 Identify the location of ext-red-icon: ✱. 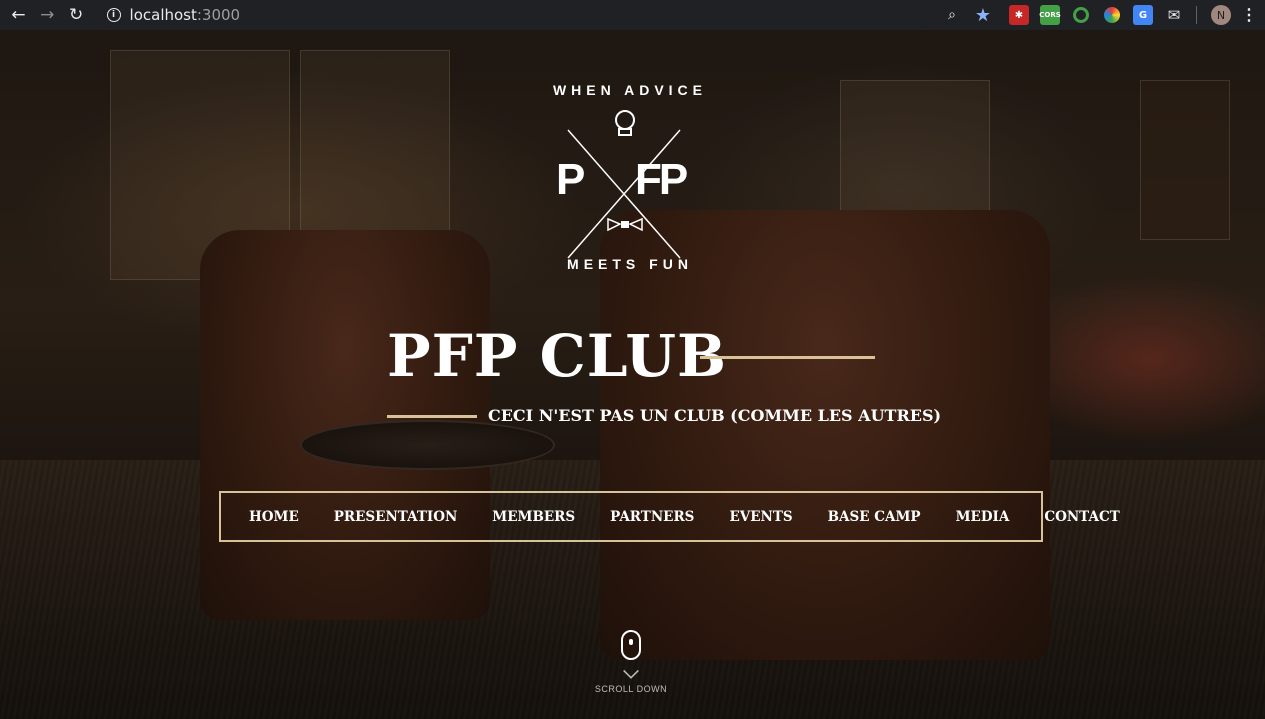
(1019, 15).